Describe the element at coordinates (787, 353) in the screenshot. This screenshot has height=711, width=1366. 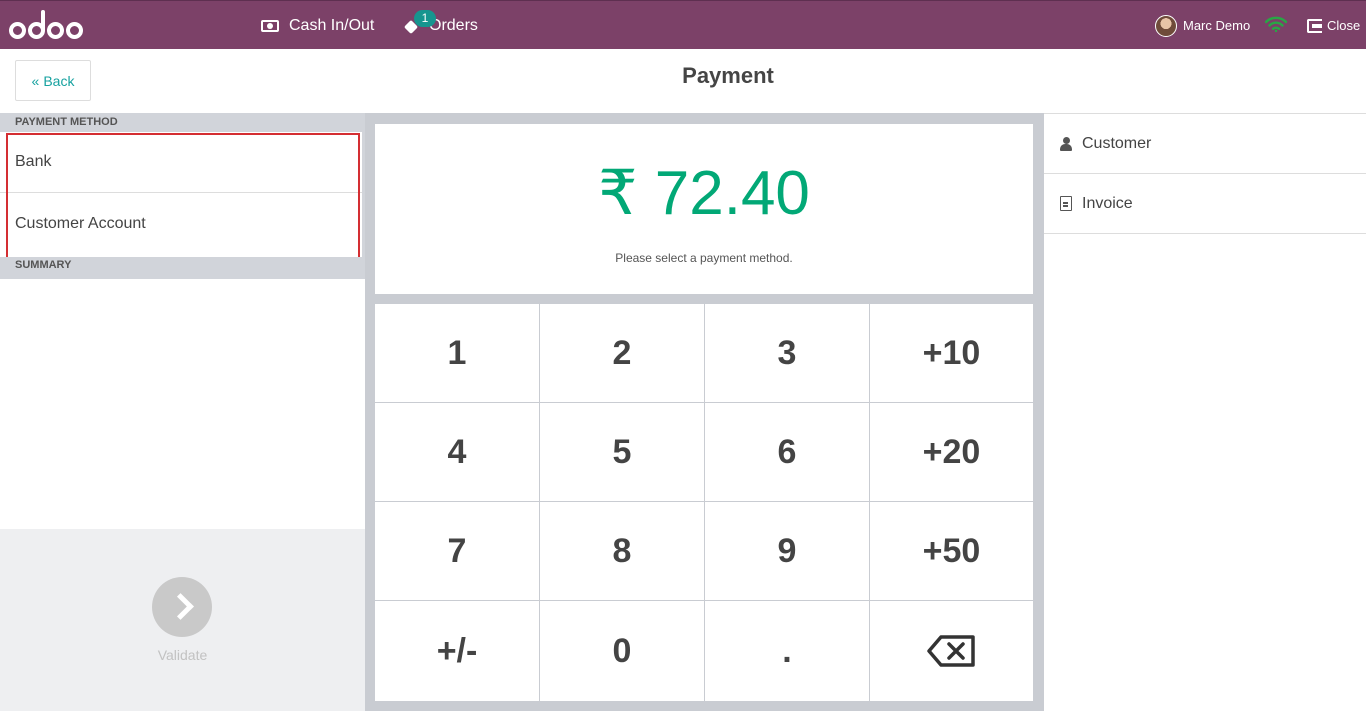
I see `numpad-key-3: 3` at that location.